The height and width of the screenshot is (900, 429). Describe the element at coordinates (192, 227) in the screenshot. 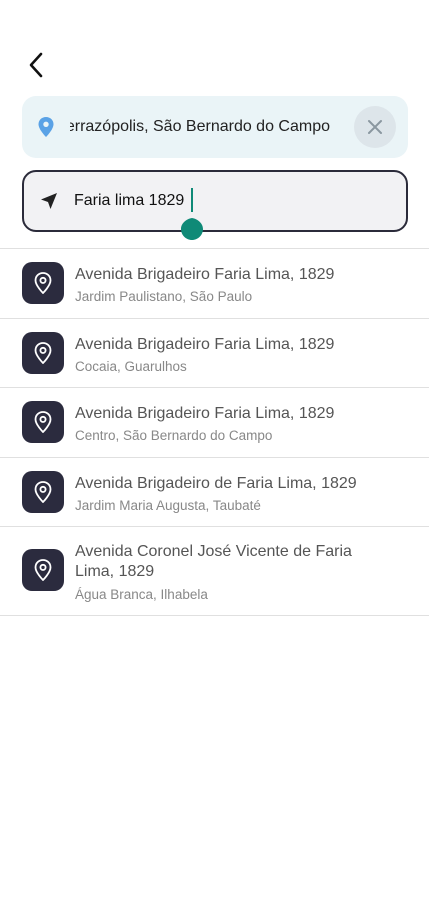

I see `cursor-handle` at that location.